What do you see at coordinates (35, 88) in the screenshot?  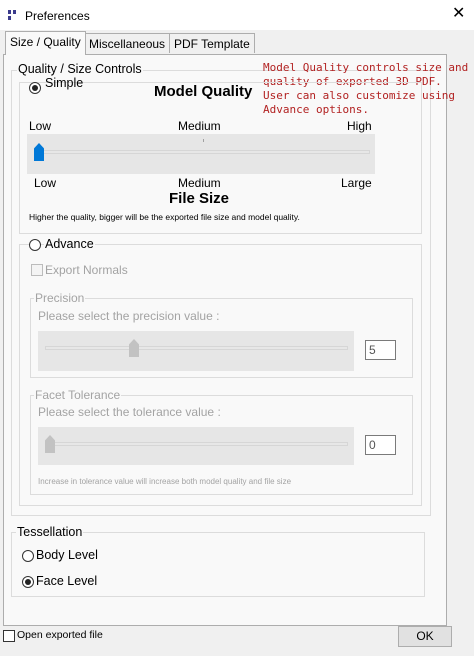 I see `simple-radio` at bounding box center [35, 88].